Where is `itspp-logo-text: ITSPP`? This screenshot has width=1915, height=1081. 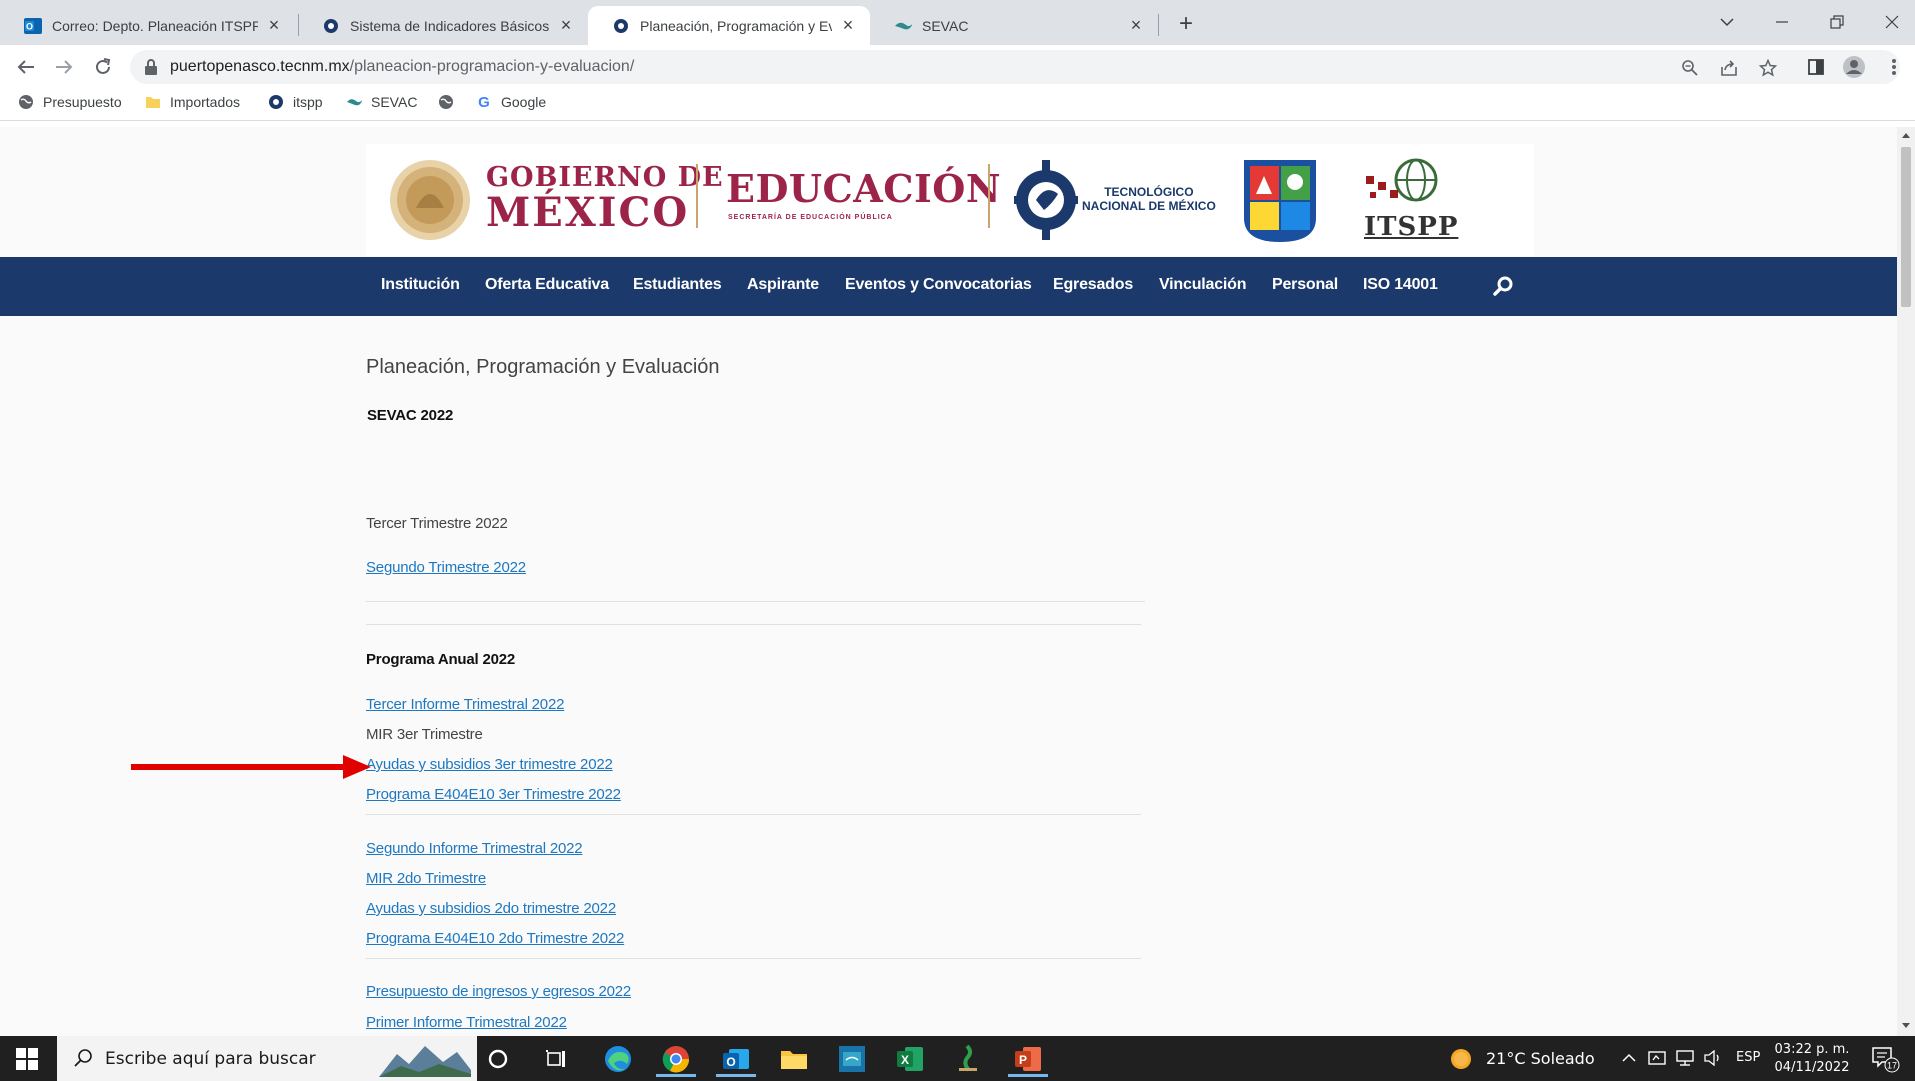 itspp-logo-text: ITSPP is located at coordinates (1411, 227).